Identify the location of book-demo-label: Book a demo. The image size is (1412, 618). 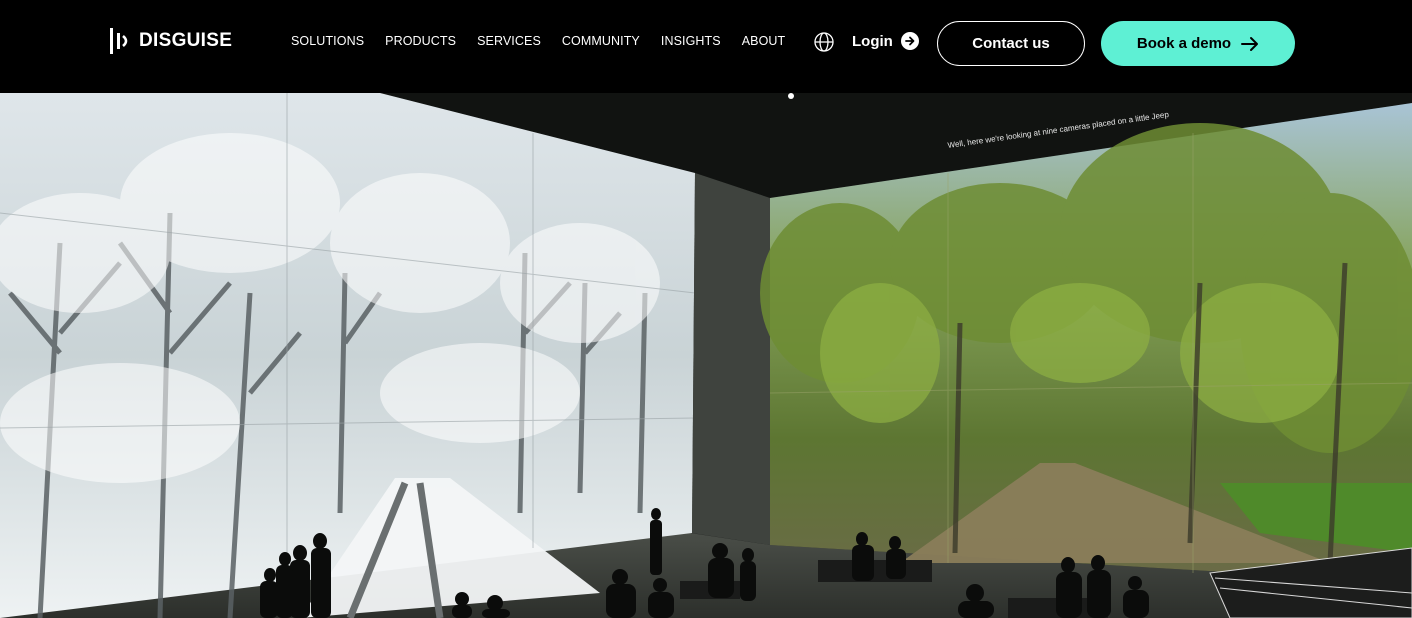
(1184, 43).